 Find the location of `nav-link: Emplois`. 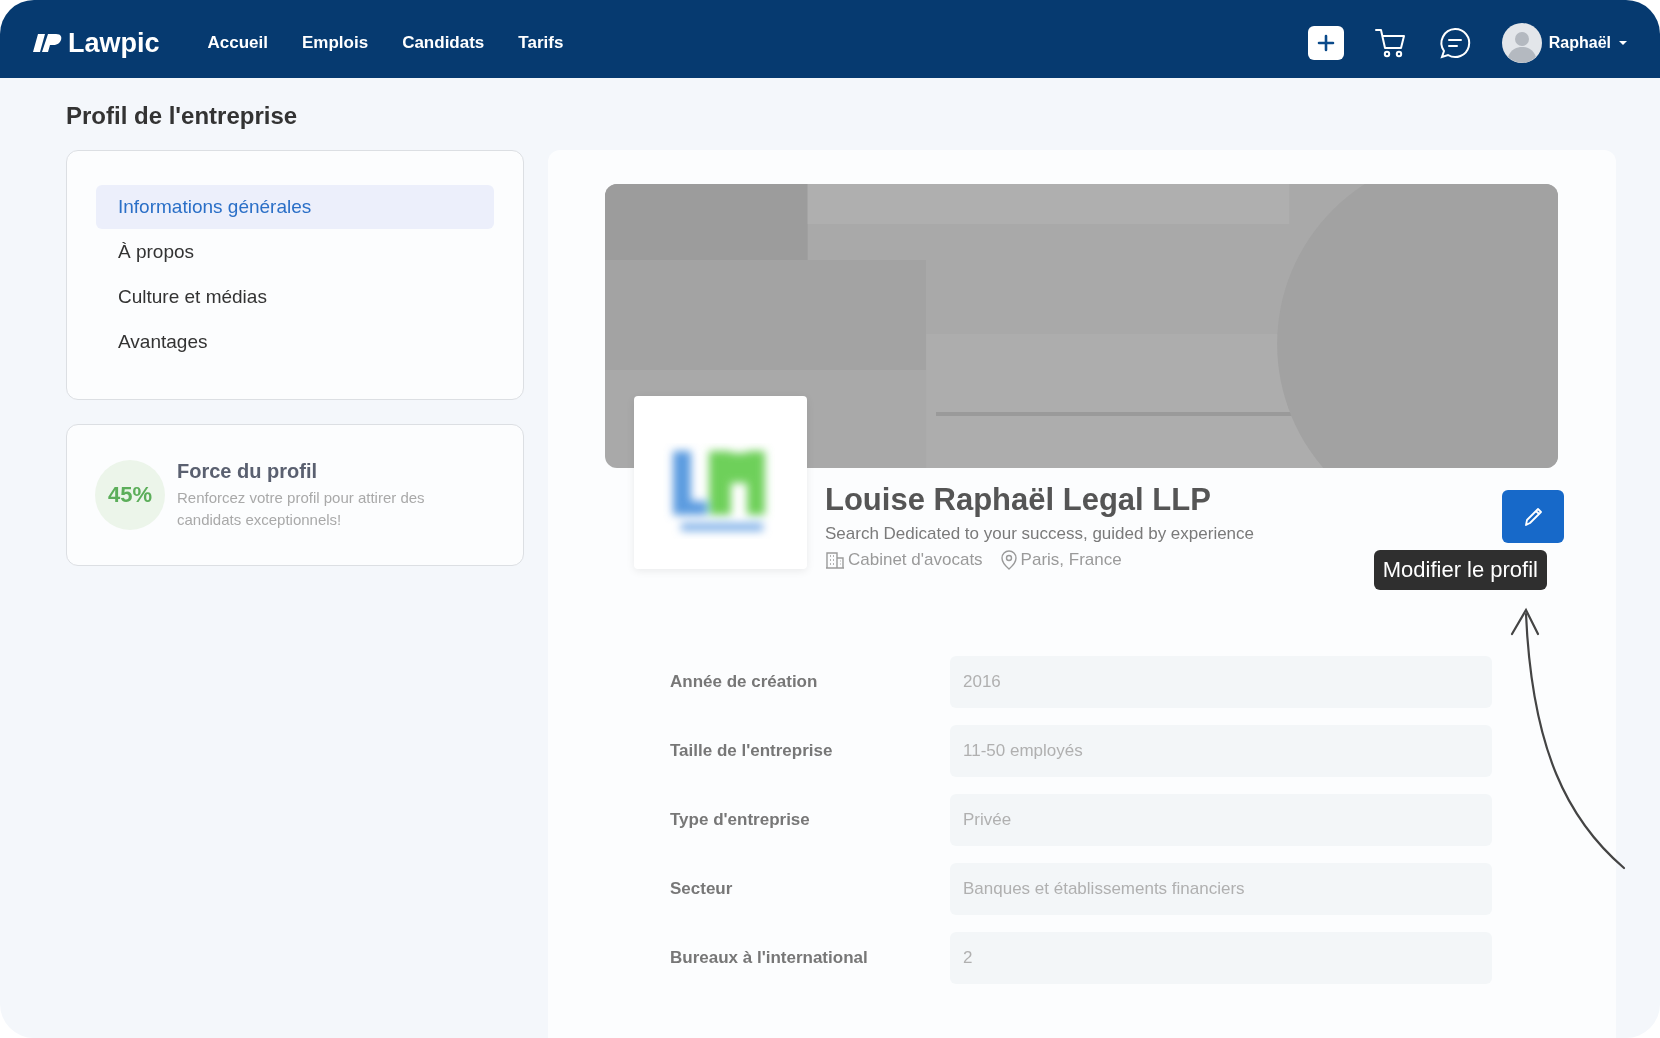

nav-link: Emplois is located at coordinates (335, 43).